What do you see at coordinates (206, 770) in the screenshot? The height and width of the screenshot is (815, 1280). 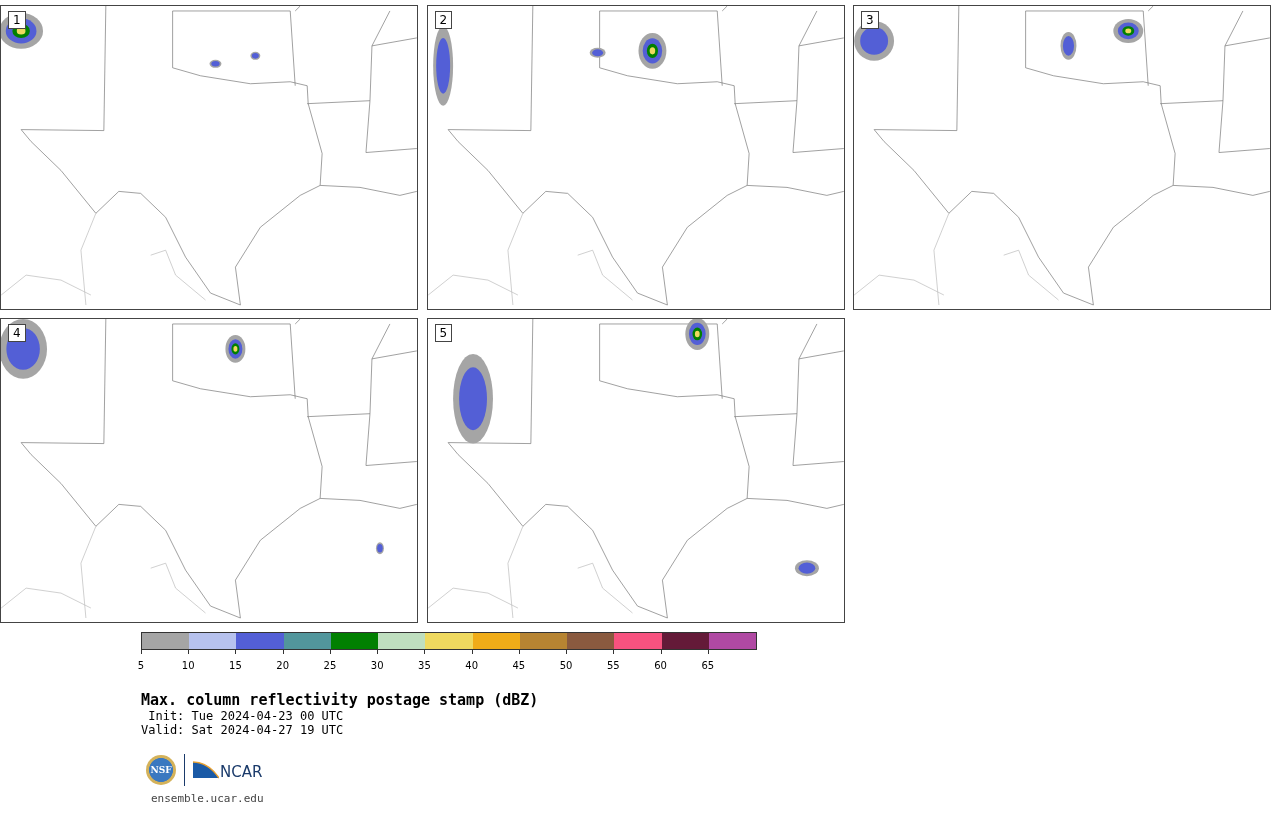 I see `swoosh-logo-icon` at bounding box center [206, 770].